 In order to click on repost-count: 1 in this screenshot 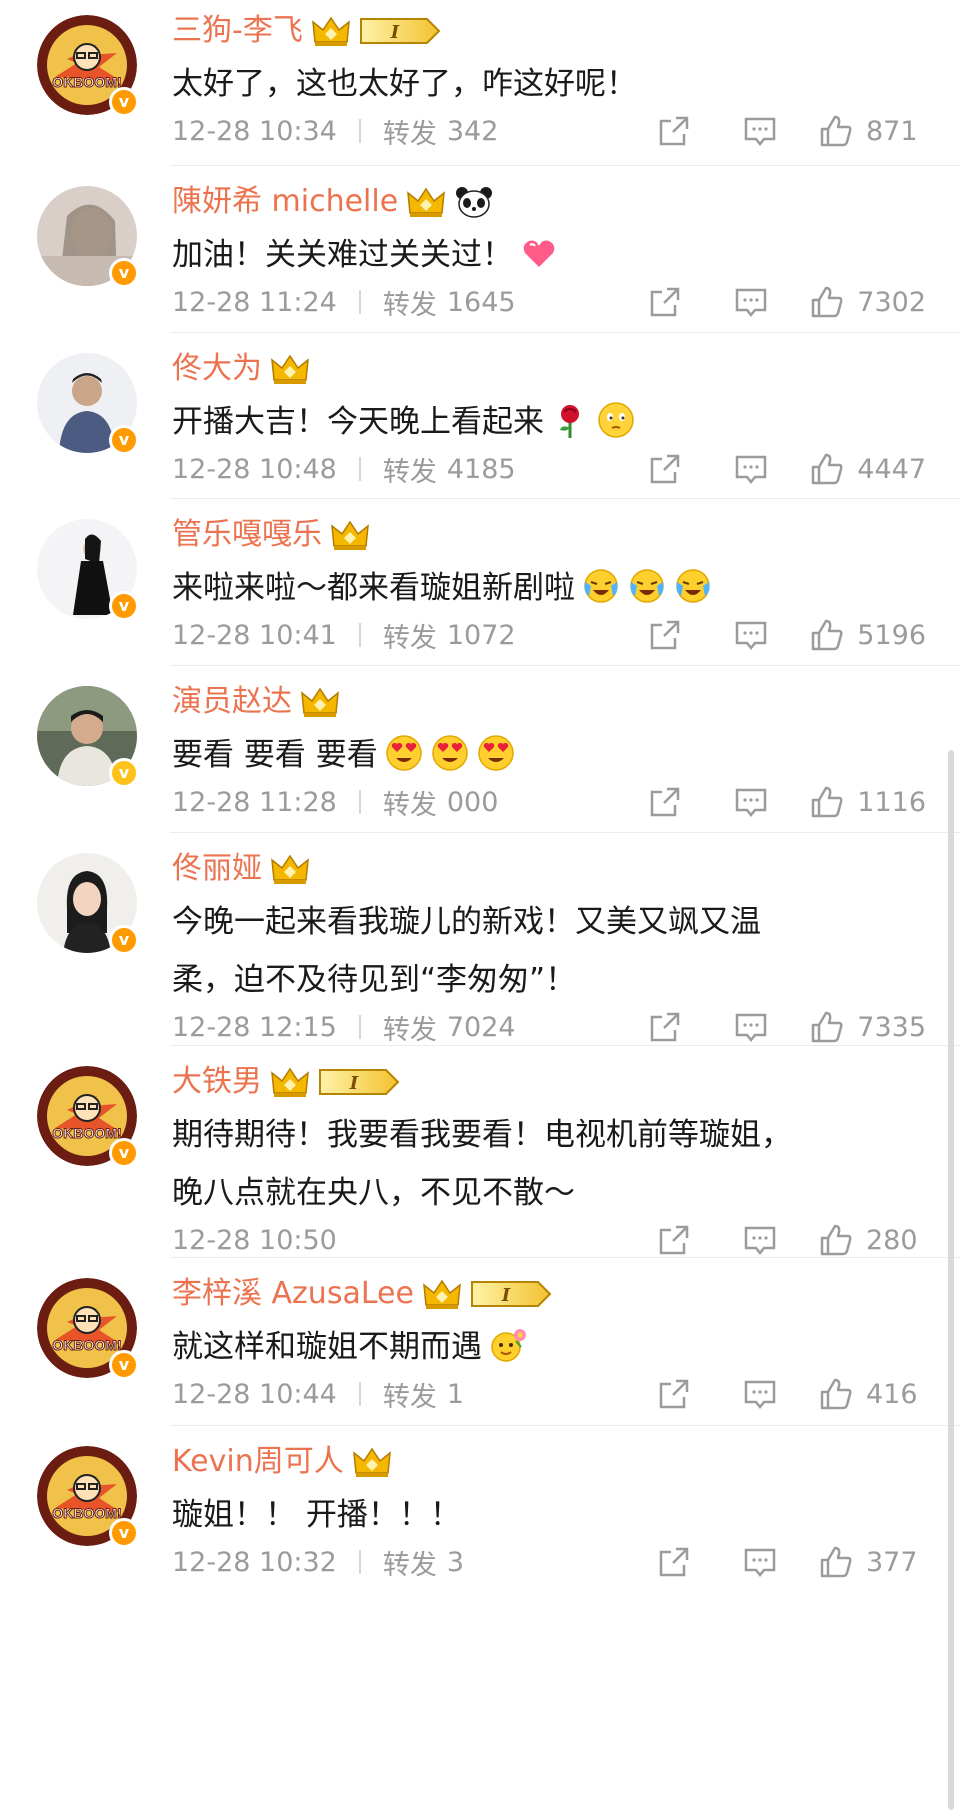, I will do `click(455, 1394)`.